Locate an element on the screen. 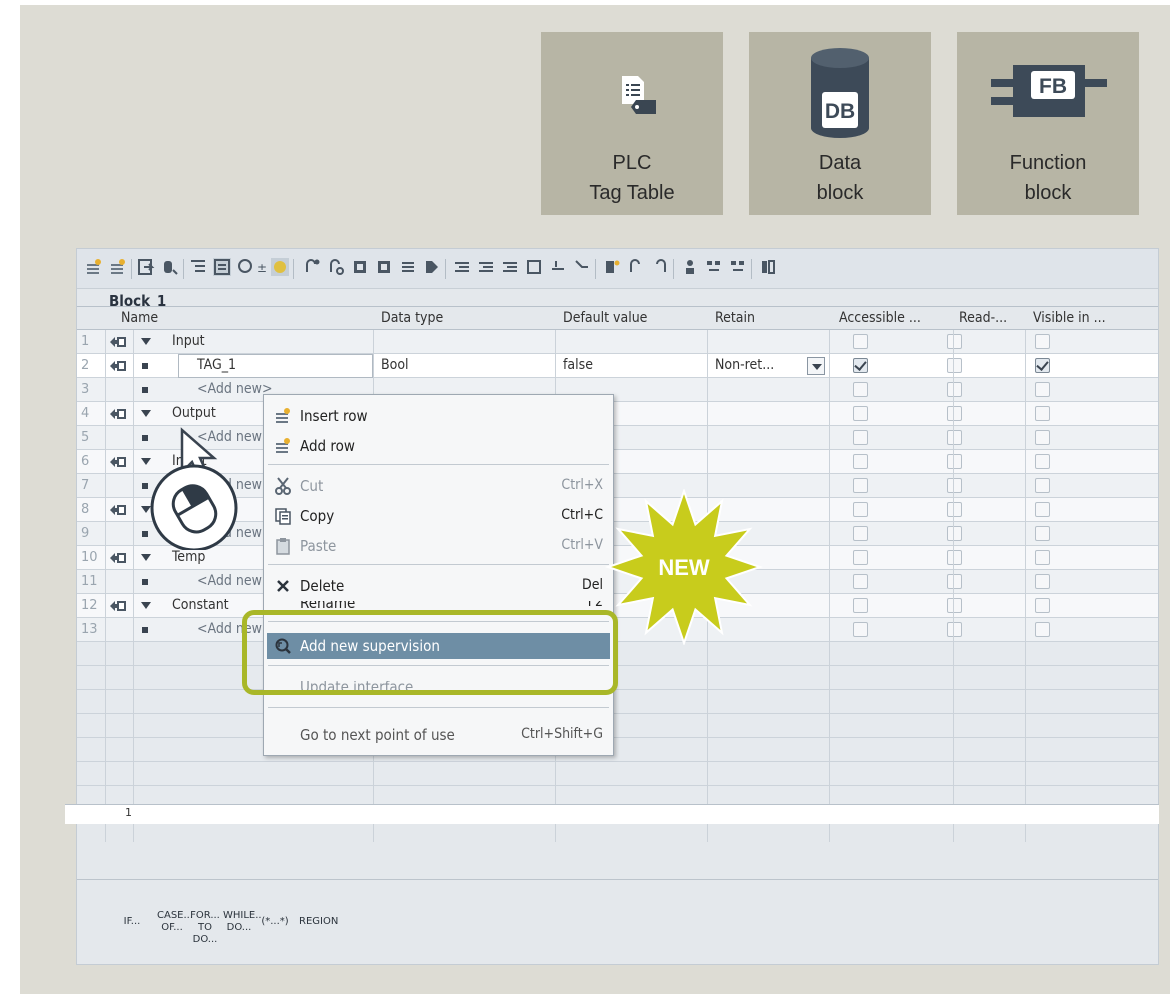  layout-tool-icon is located at coordinates (768, 267).